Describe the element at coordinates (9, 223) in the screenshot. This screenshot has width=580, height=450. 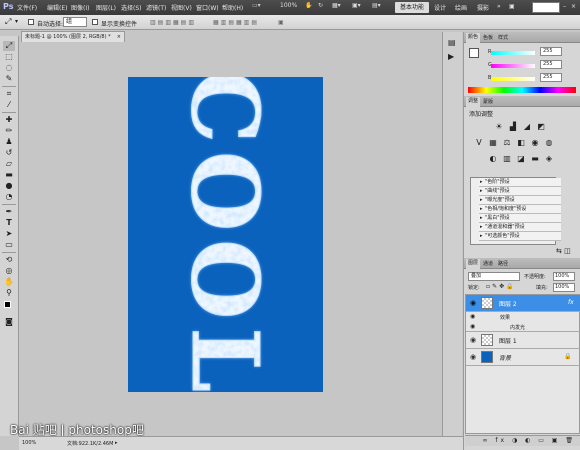
I see `type-tool-icon: T` at that location.